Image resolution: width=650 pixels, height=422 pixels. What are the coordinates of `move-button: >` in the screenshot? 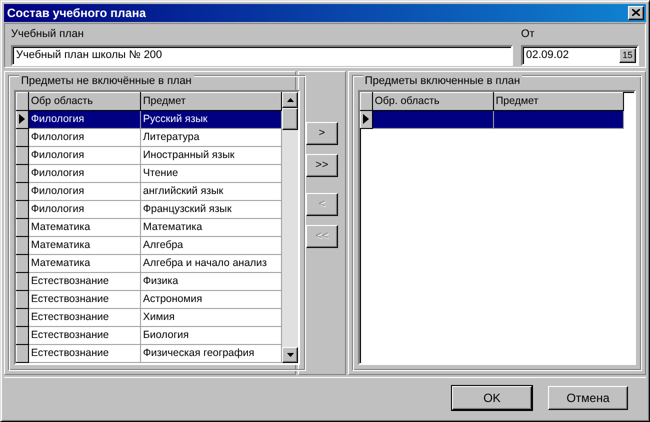 It's located at (322, 133).